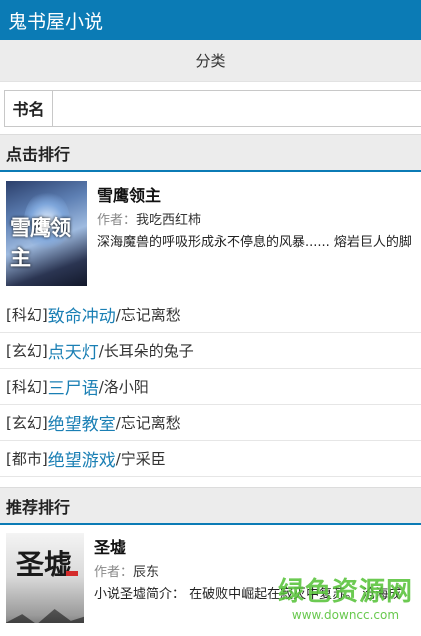 The width and height of the screenshot is (421, 636). Describe the element at coordinates (29, 108) in the screenshot. I see `search-label: 书名` at that location.